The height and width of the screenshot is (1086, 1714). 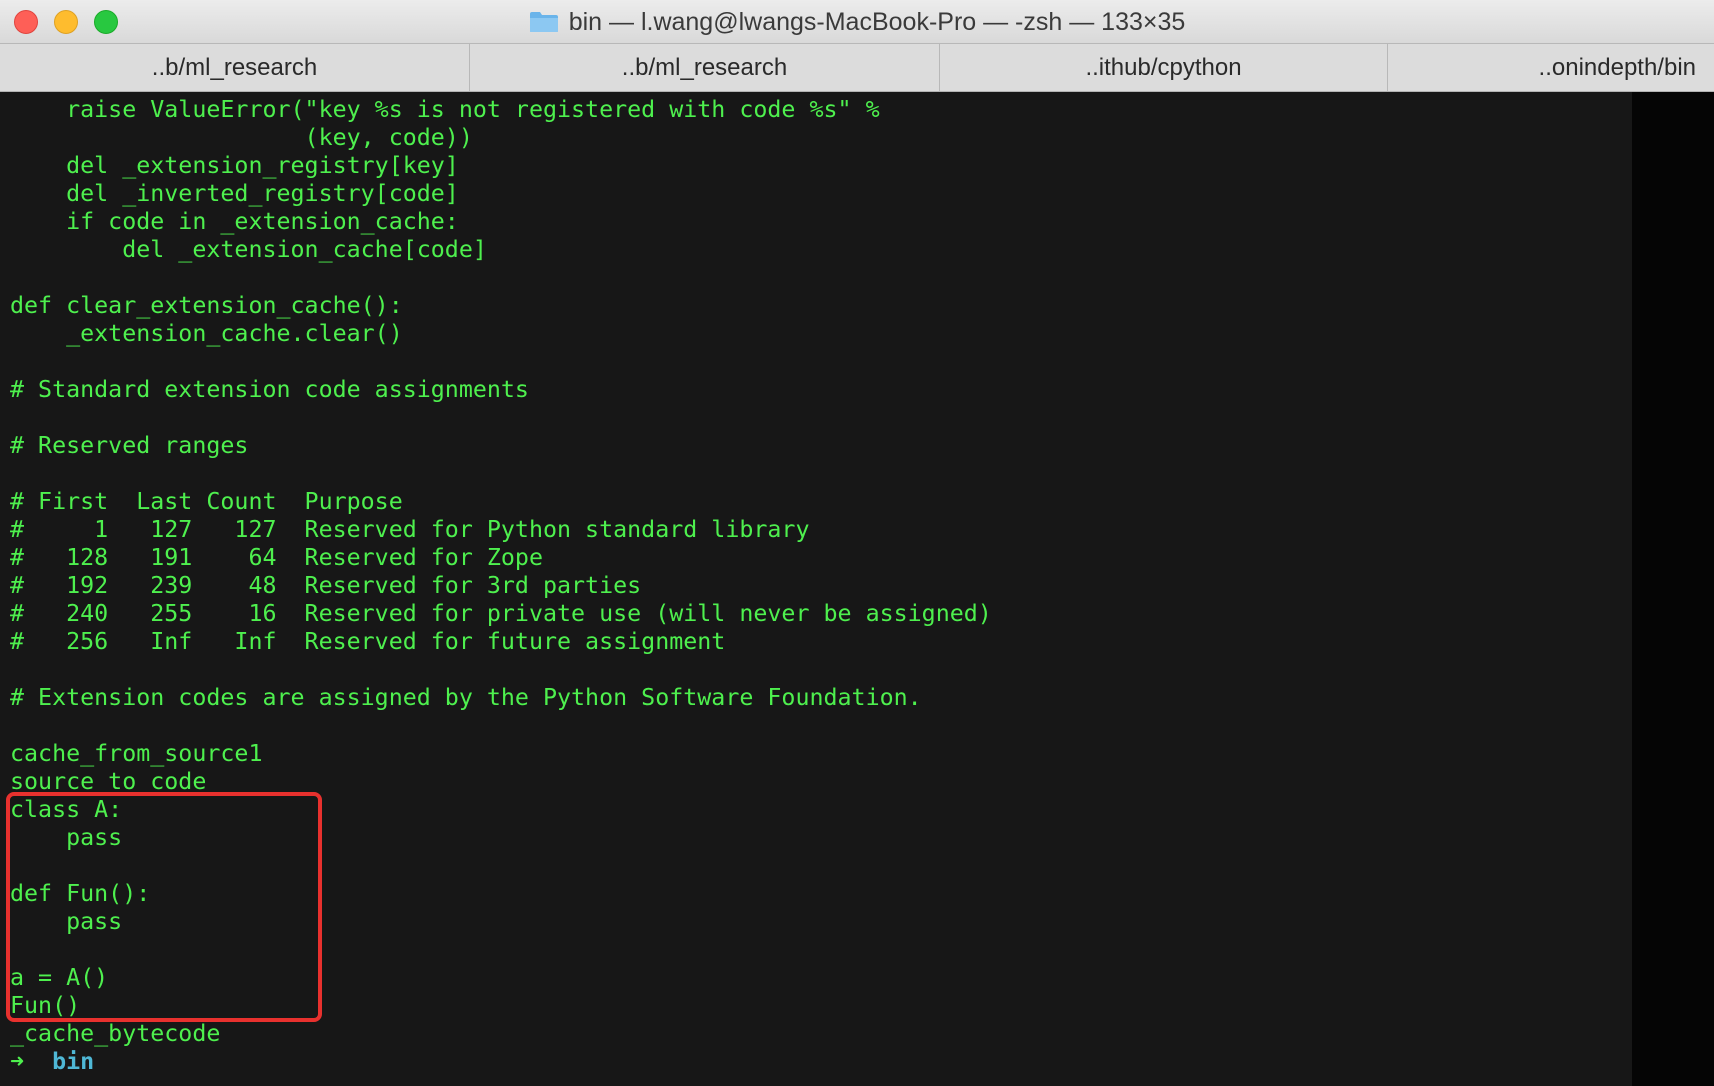 What do you see at coordinates (136, 753) in the screenshot?
I see `terminal-line: cache_from_source1` at bounding box center [136, 753].